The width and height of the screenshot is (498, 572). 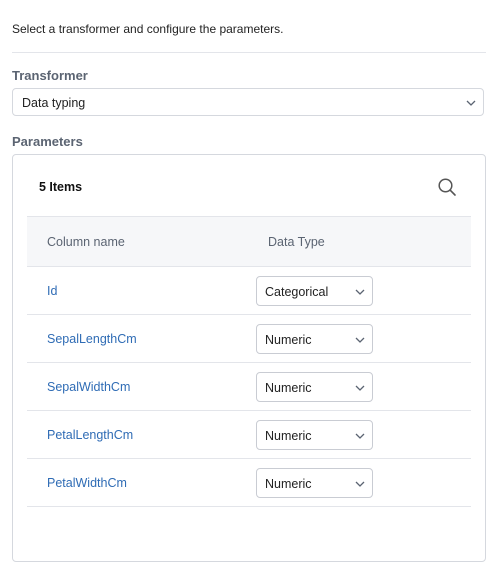 I want to click on column-name-link: Id, so click(x=52, y=291).